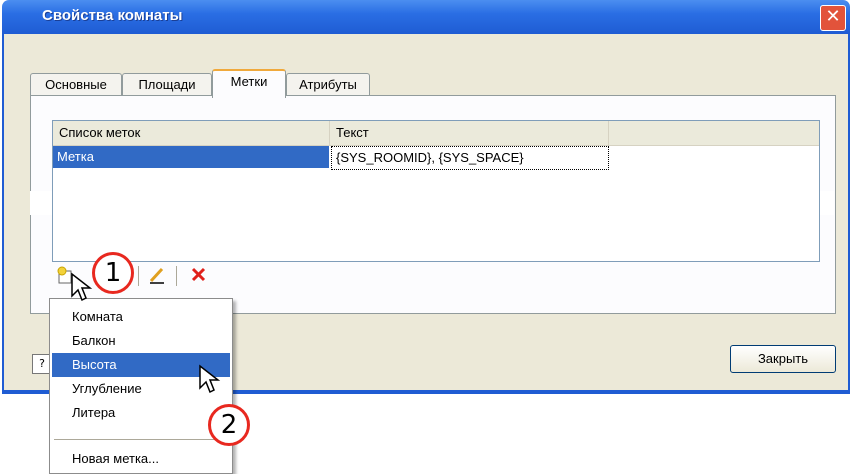 The image size is (850, 474). What do you see at coordinates (112, 15) in the screenshot?
I see `window-title: Свойства комнаты` at bounding box center [112, 15].